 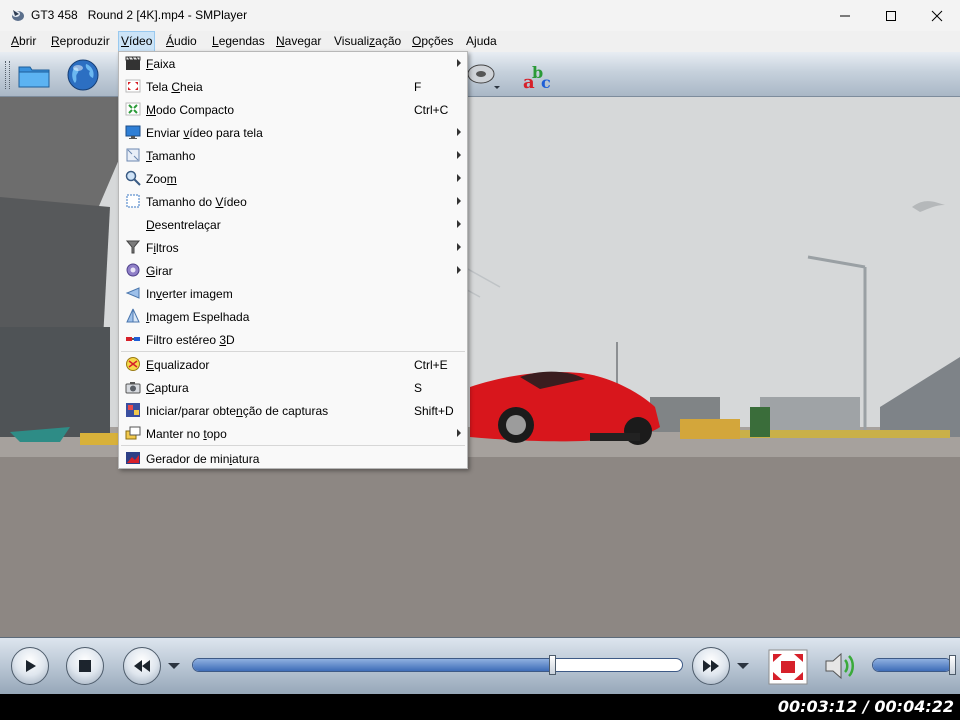 What do you see at coordinates (293, 109) in the screenshot?
I see `menu-item-modo-compacto: Modo Compacto Ctrl+C` at bounding box center [293, 109].